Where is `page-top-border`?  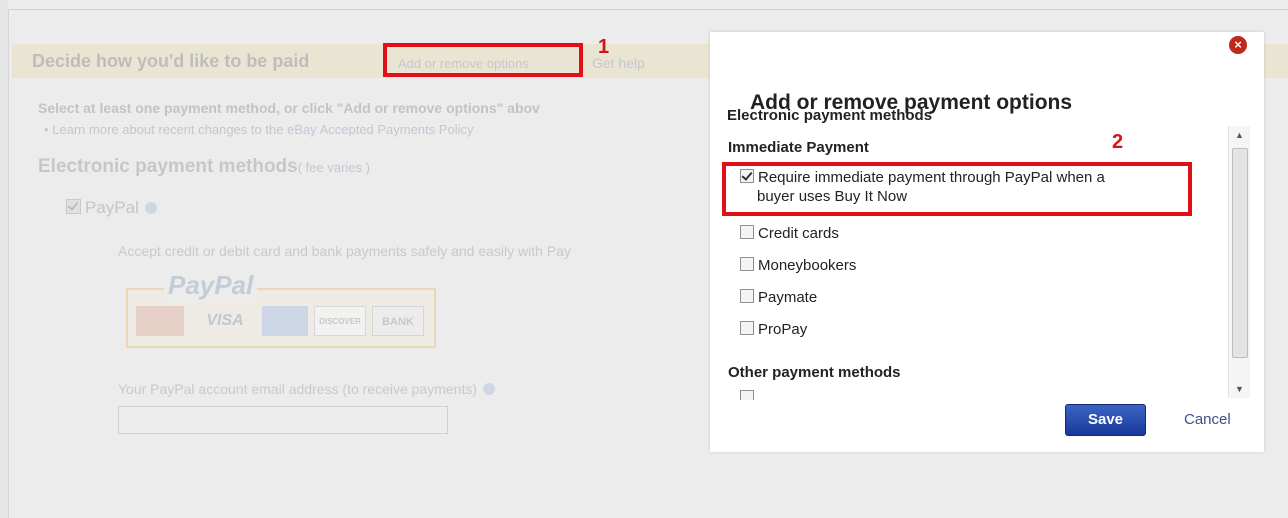
page-top-border is located at coordinates (648, 9).